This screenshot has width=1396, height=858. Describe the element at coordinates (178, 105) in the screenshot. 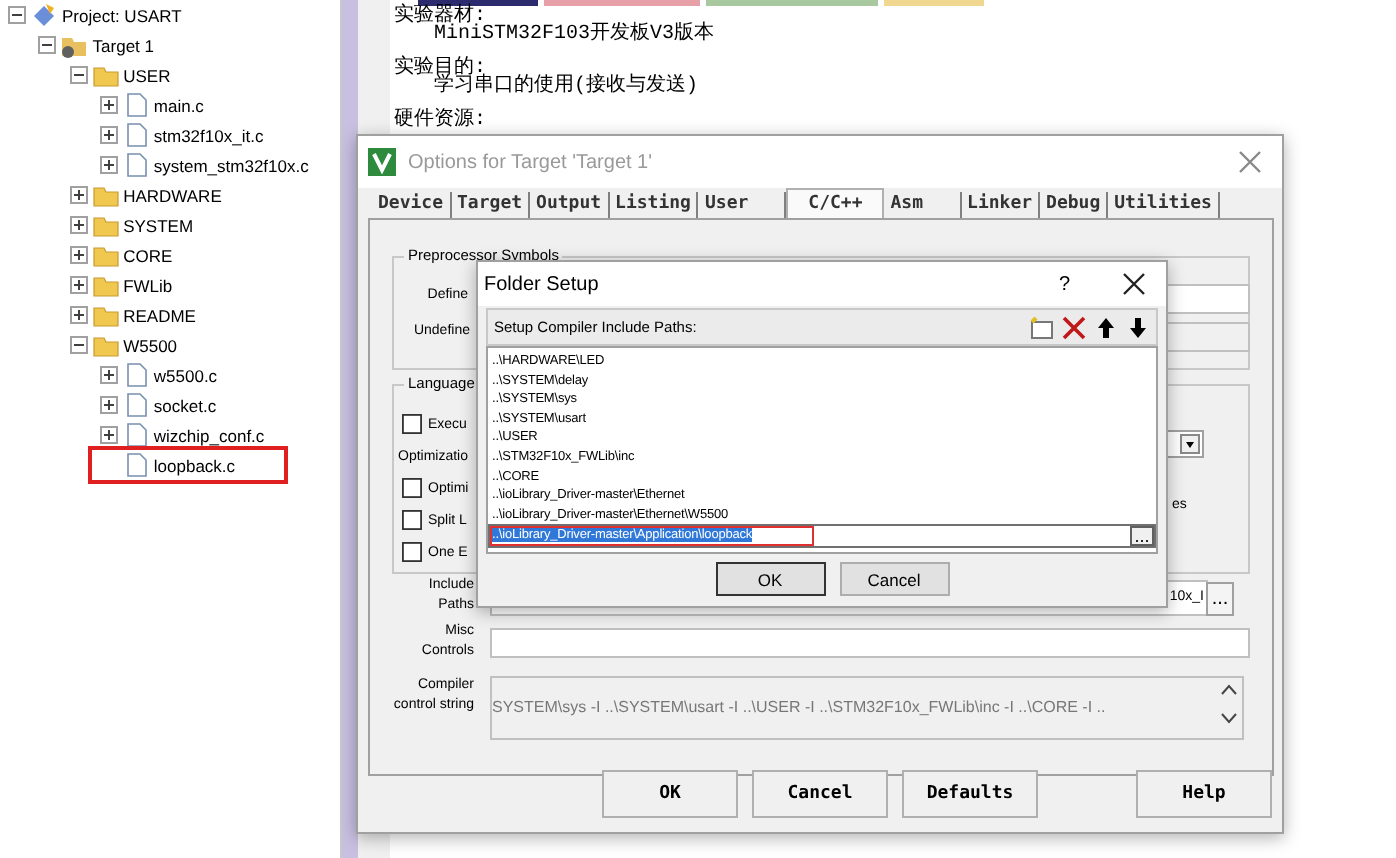

I see `tree-item-label: main.c` at that location.